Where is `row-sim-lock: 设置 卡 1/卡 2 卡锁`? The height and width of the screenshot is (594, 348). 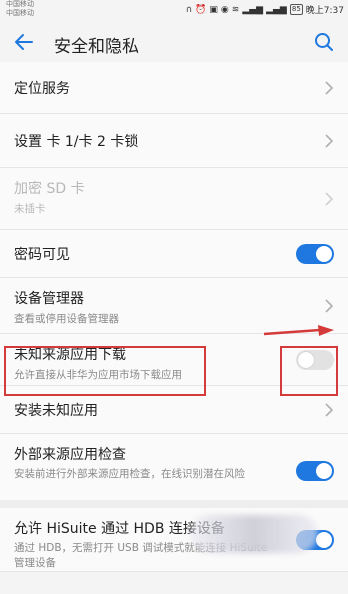
row-sim-lock: 设置 卡 1/卡 2 卡锁 is located at coordinates (174, 141).